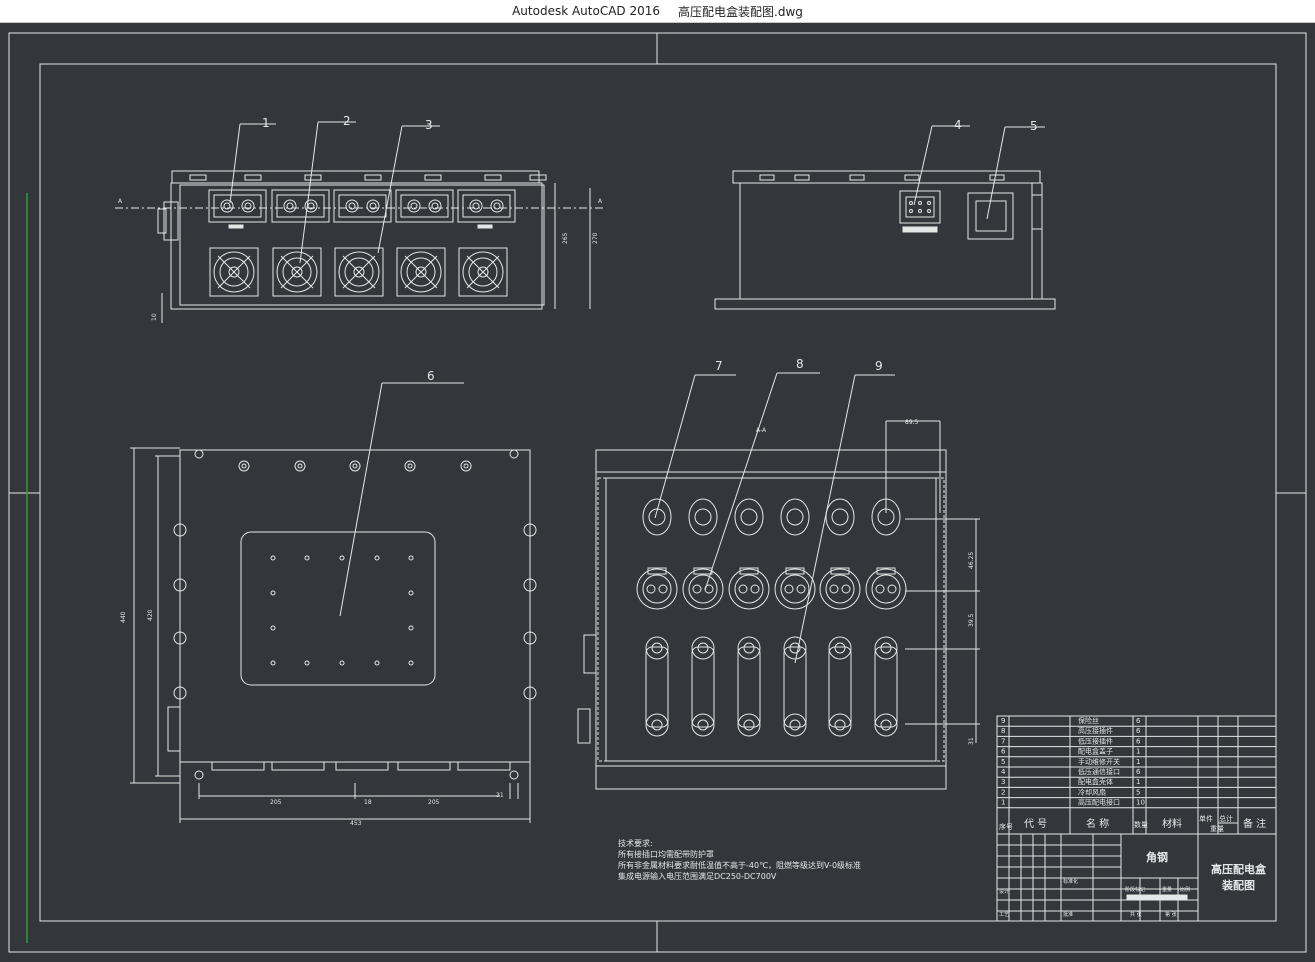  What do you see at coordinates (1141, 824) in the screenshot?
I see `bom-header-qty: 数量` at bounding box center [1141, 824].